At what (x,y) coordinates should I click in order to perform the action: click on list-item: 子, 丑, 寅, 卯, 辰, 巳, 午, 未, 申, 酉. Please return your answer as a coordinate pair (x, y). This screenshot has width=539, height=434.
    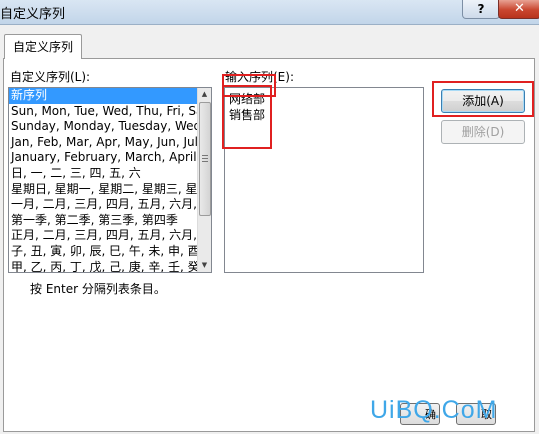
    Looking at the image, I should click on (103, 252).